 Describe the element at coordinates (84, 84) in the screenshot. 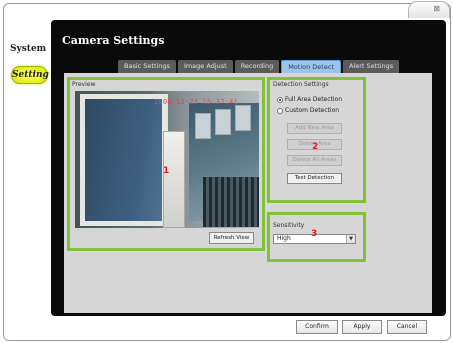

I see `preview-label: Preview` at that location.